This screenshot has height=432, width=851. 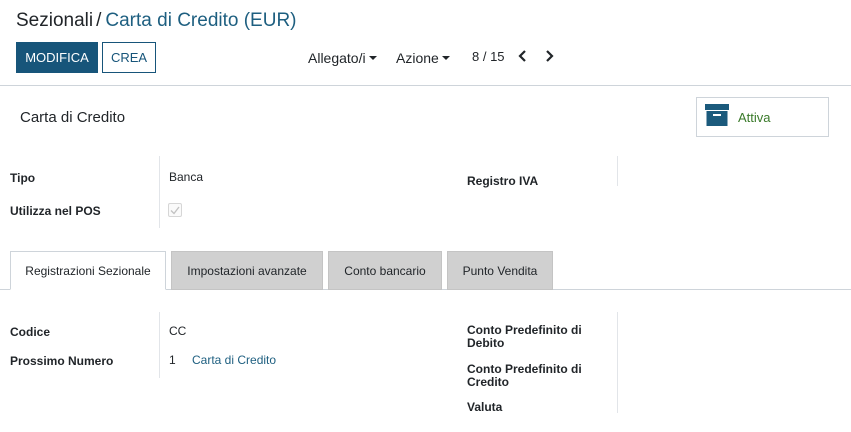 I want to click on active-toggle-button: Attiva, so click(x=762, y=117).